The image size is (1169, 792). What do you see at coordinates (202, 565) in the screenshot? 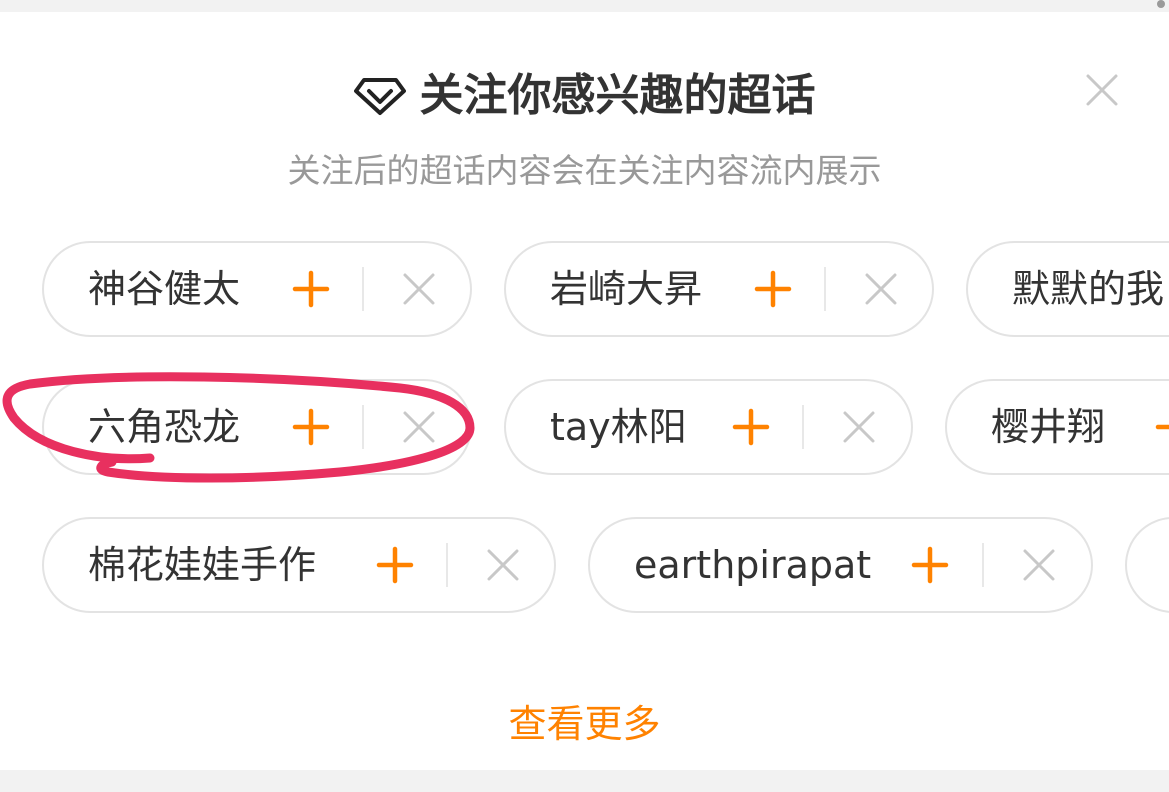
I see `topic-chip-label: 棉花娃娃手作` at bounding box center [202, 565].